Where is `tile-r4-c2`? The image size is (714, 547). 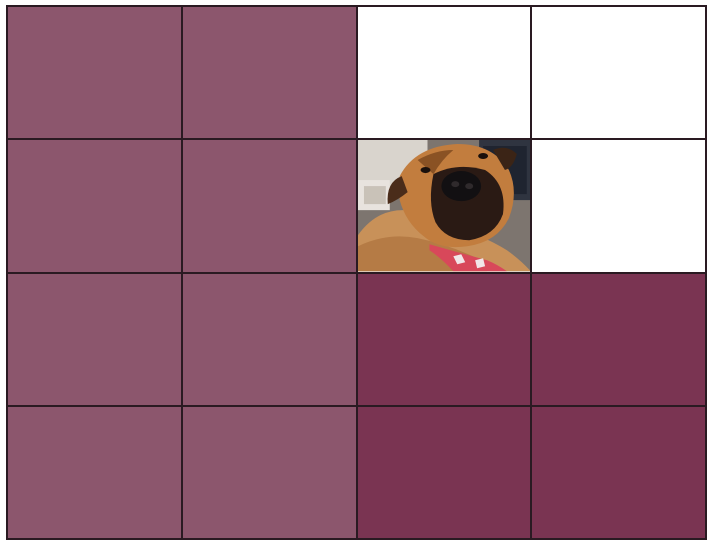
tile-r4-c2 is located at coordinates (269, 472).